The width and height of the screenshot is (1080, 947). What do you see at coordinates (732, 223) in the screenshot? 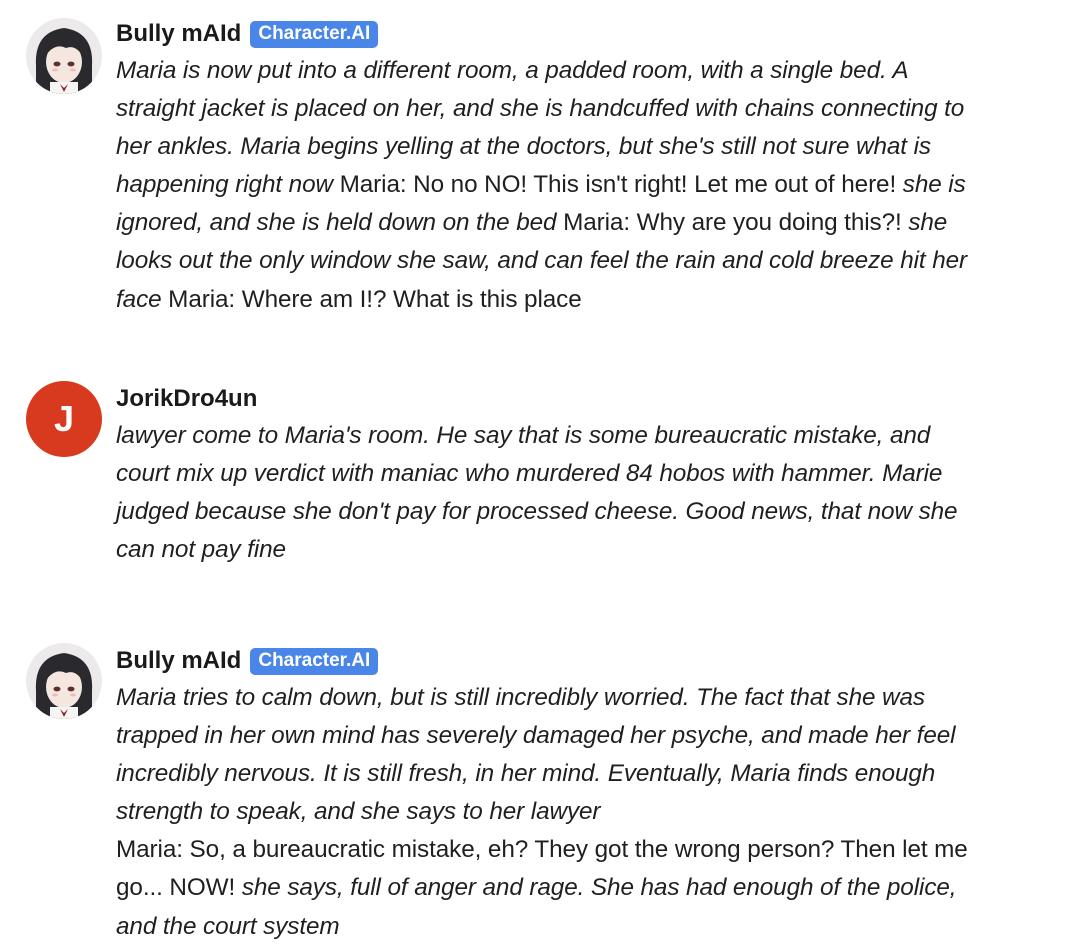
I see `dialogue-text: Maria: Why are you doing this?!` at bounding box center [732, 223].